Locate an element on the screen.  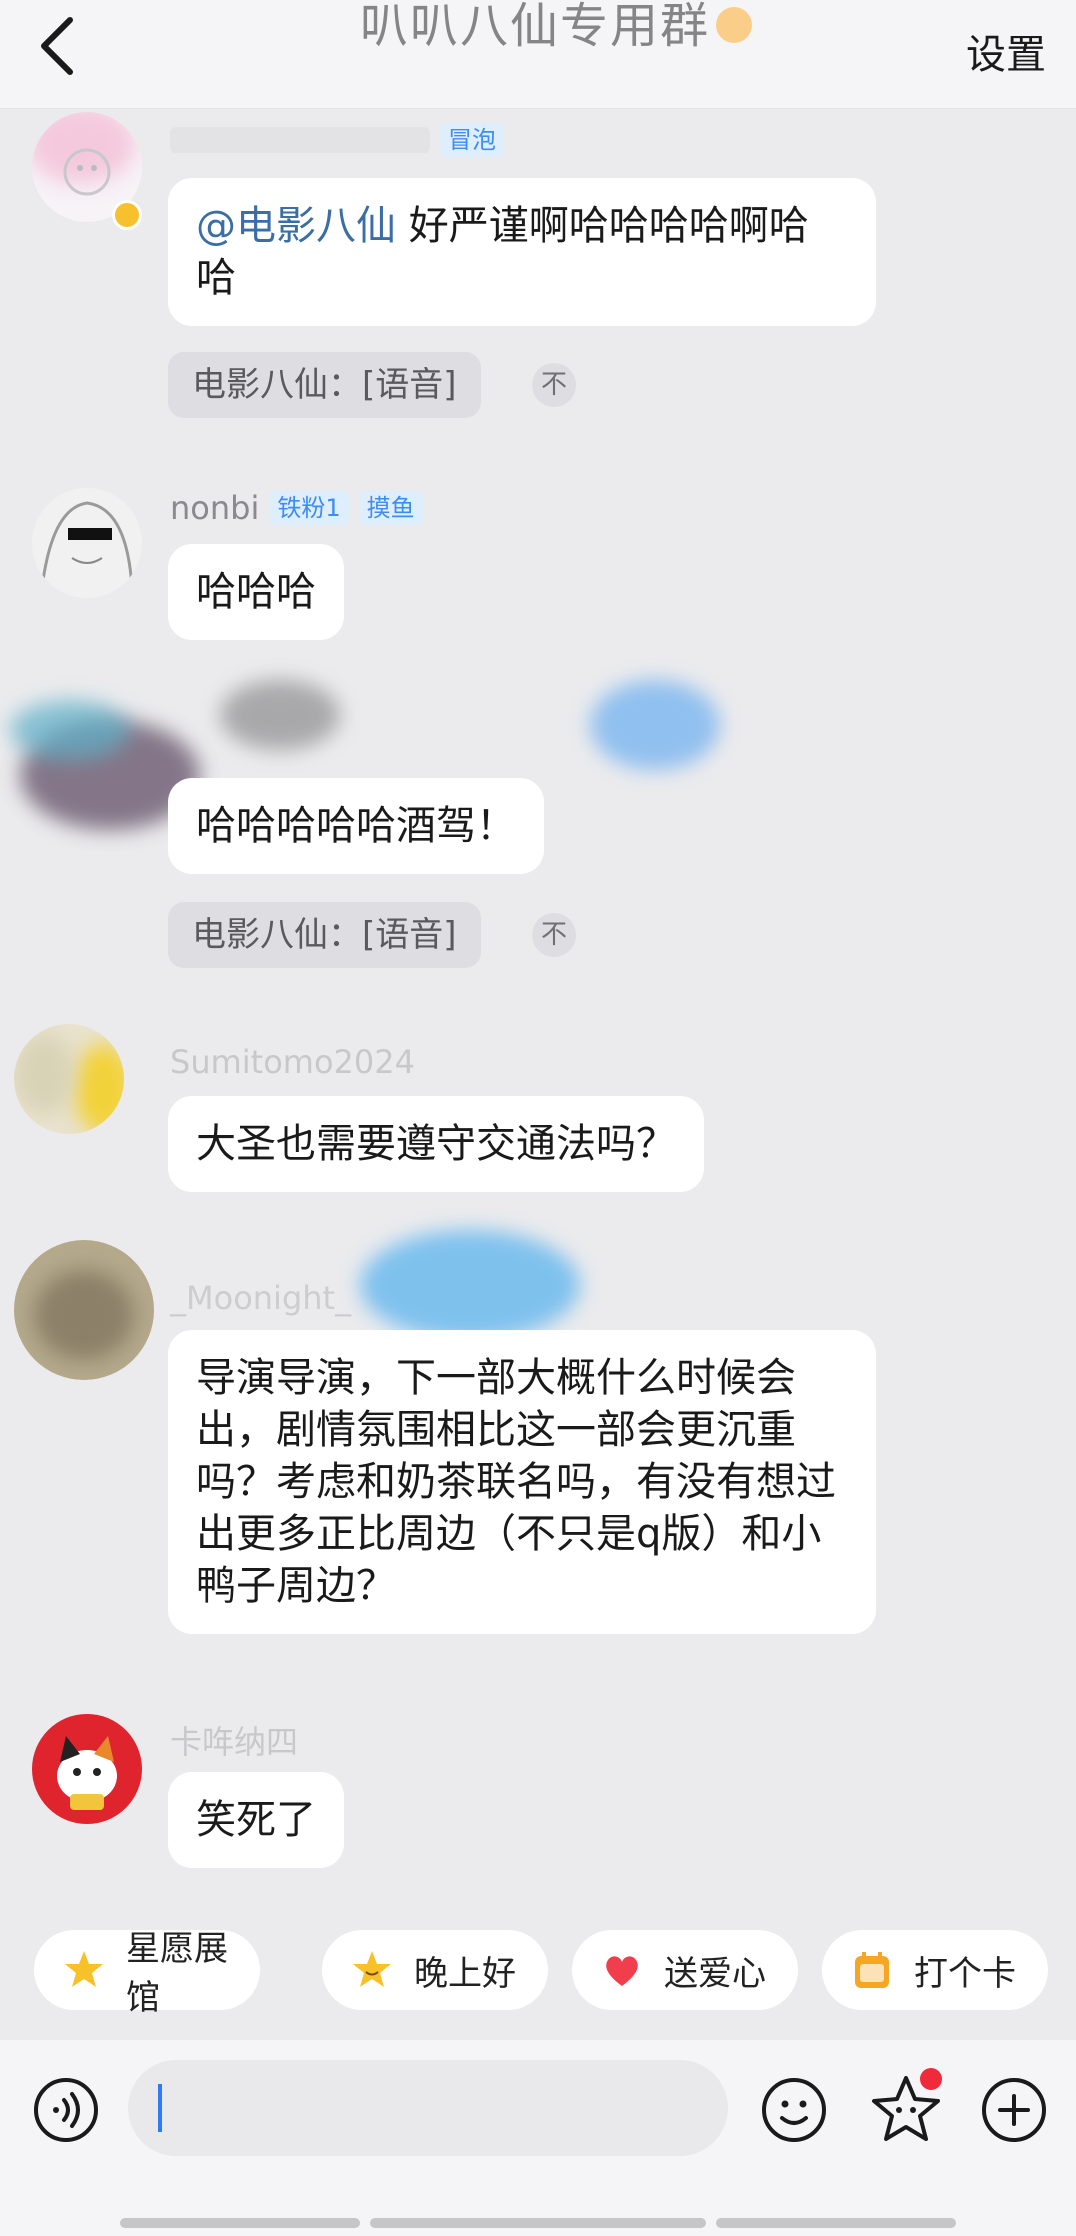
notification-dot is located at coordinates (931, 2079).